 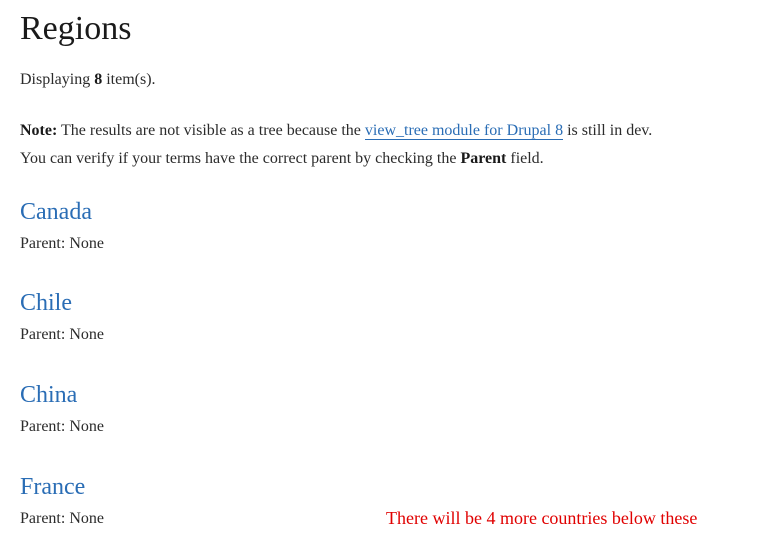 What do you see at coordinates (464, 131) in the screenshot?
I see `view-tree-module-link: view_tree module for Drupal 8` at bounding box center [464, 131].